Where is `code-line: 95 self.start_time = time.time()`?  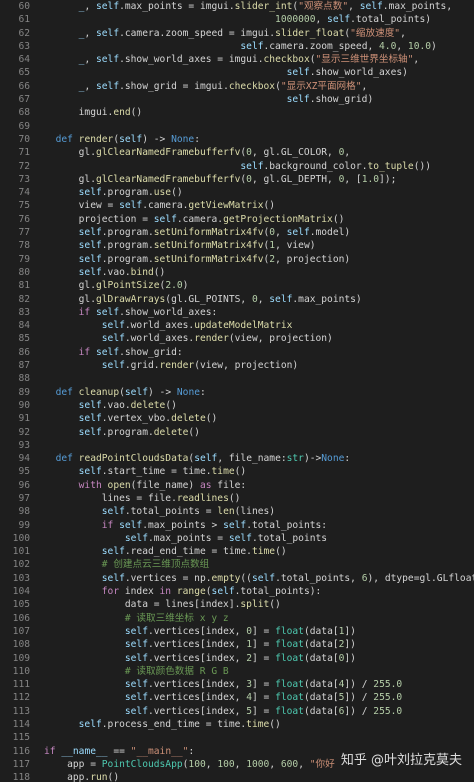
code-line: 95 self.start_time = time.time() is located at coordinates (237, 471).